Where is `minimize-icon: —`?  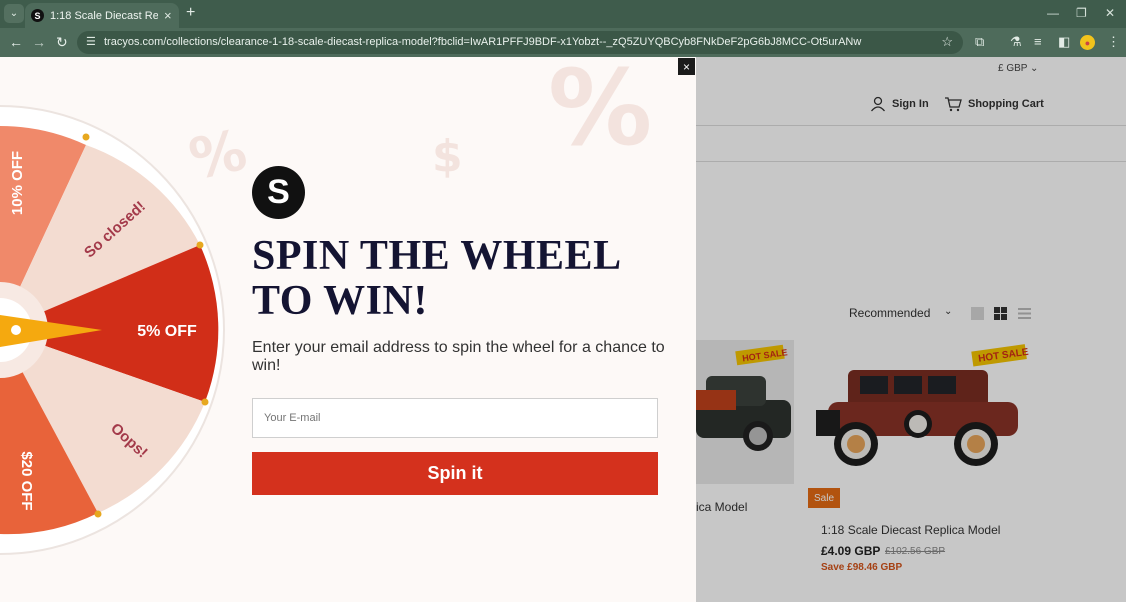 minimize-icon: — is located at coordinates (1053, 13).